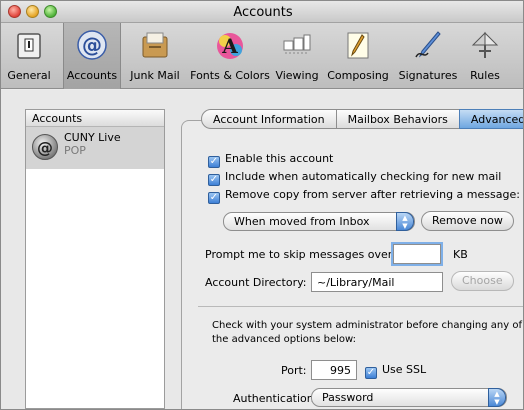 Image resolution: width=524 pixels, height=410 pixels. I want to click on checkbox-label: Use SSL, so click(404, 369).